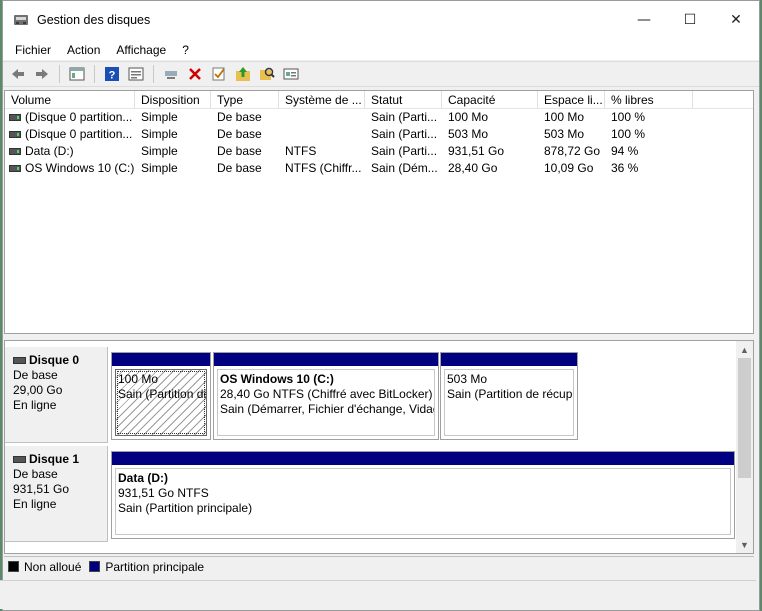  I want to click on disk-name: Disque 1, so click(60, 459).